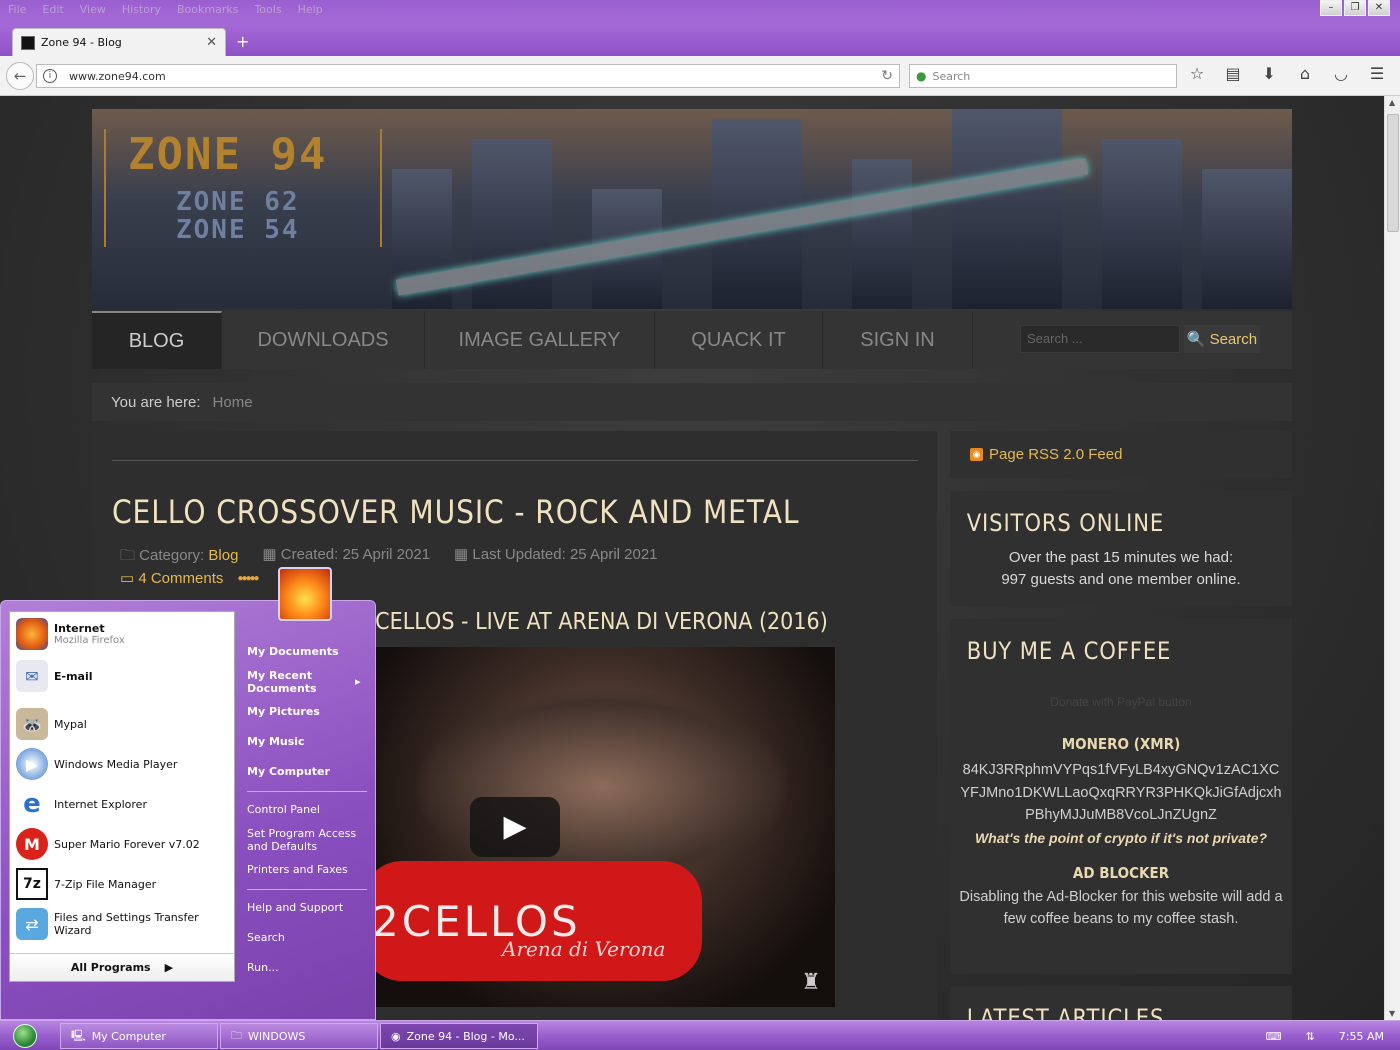  I want to click on task-my-computer: 🖳 My Computer, so click(139, 1036).